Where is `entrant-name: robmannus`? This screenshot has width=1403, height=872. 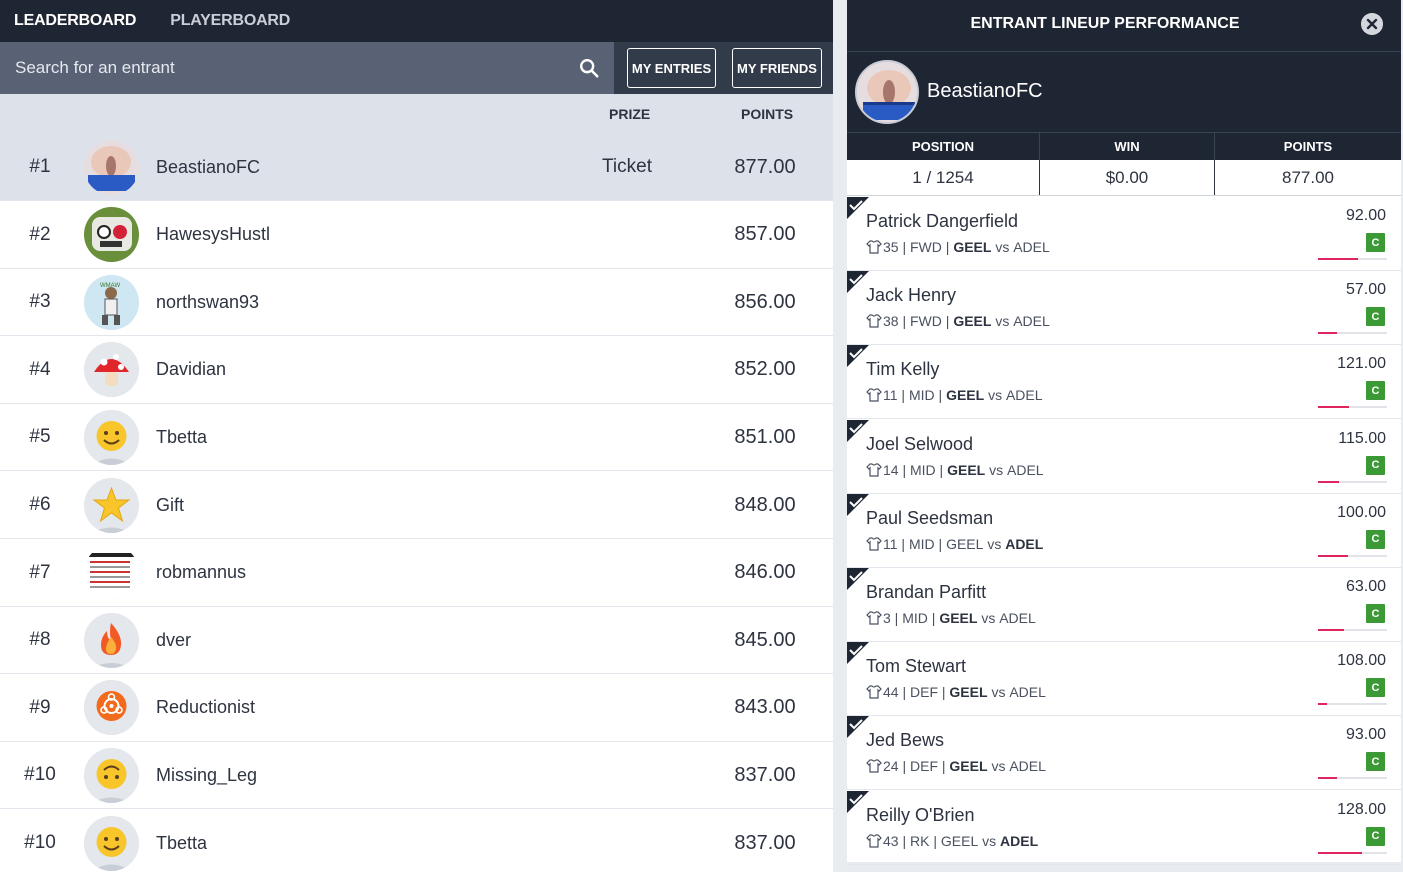
entrant-name: robmannus is located at coordinates (201, 572).